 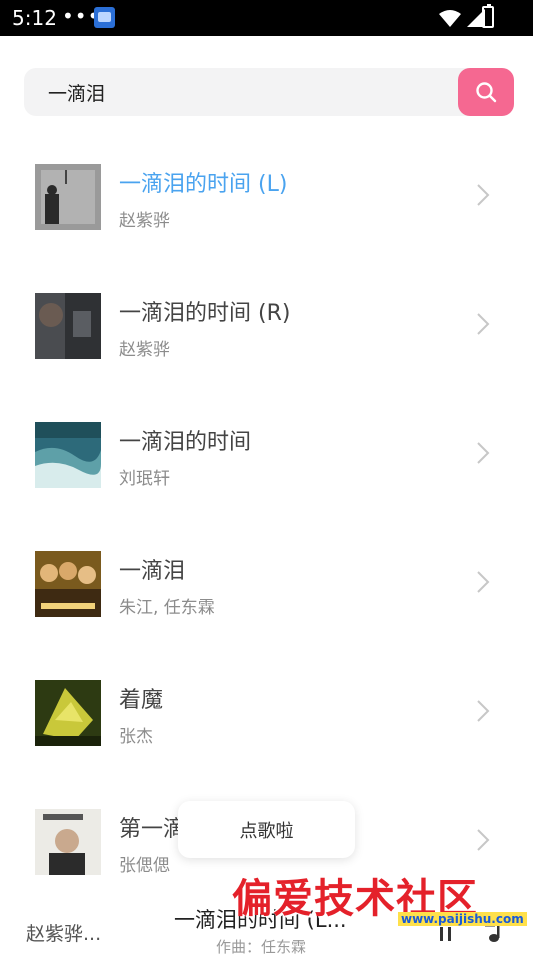 What do you see at coordinates (34, 18) in the screenshot?
I see `status-time: 5:12` at bounding box center [34, 18].